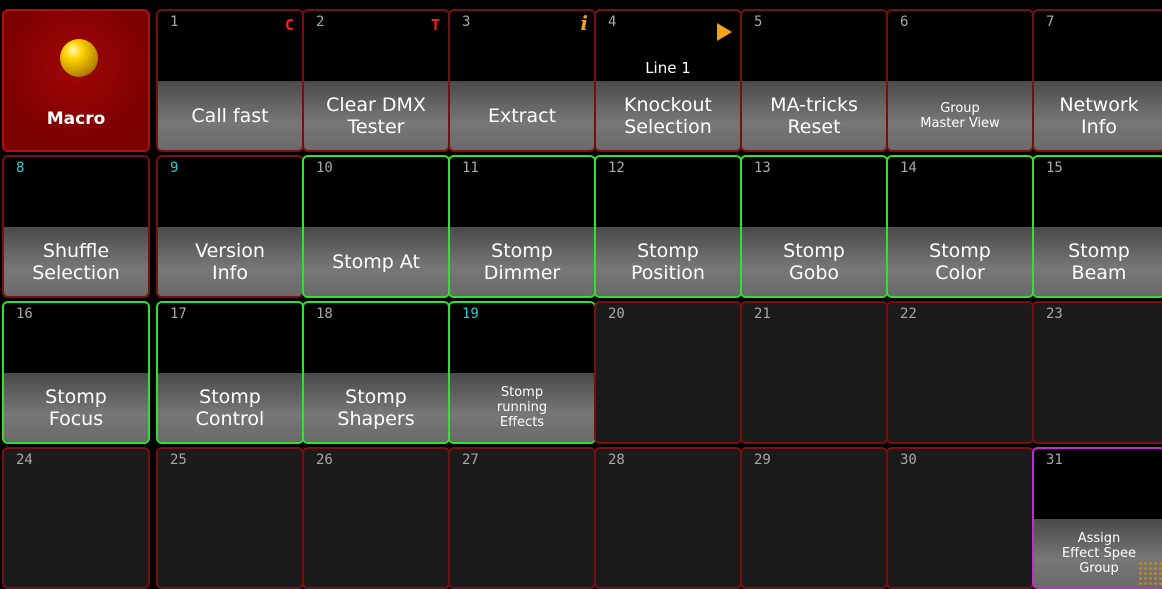  I want to click on macro-label: Stomp Dimmer, so click(522, 261).